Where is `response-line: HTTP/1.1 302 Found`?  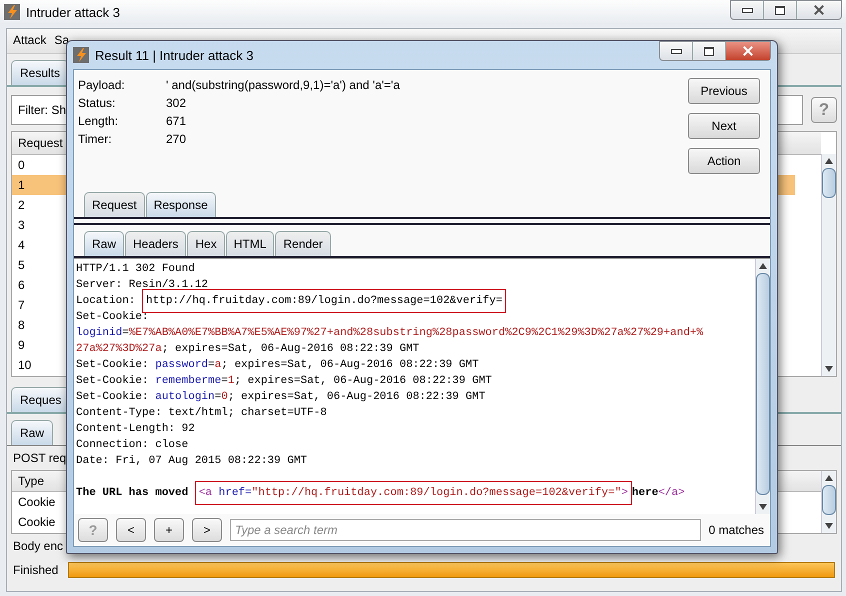
response-line: HTTP/1.1 302 Found is located at coordinates (136, 269).